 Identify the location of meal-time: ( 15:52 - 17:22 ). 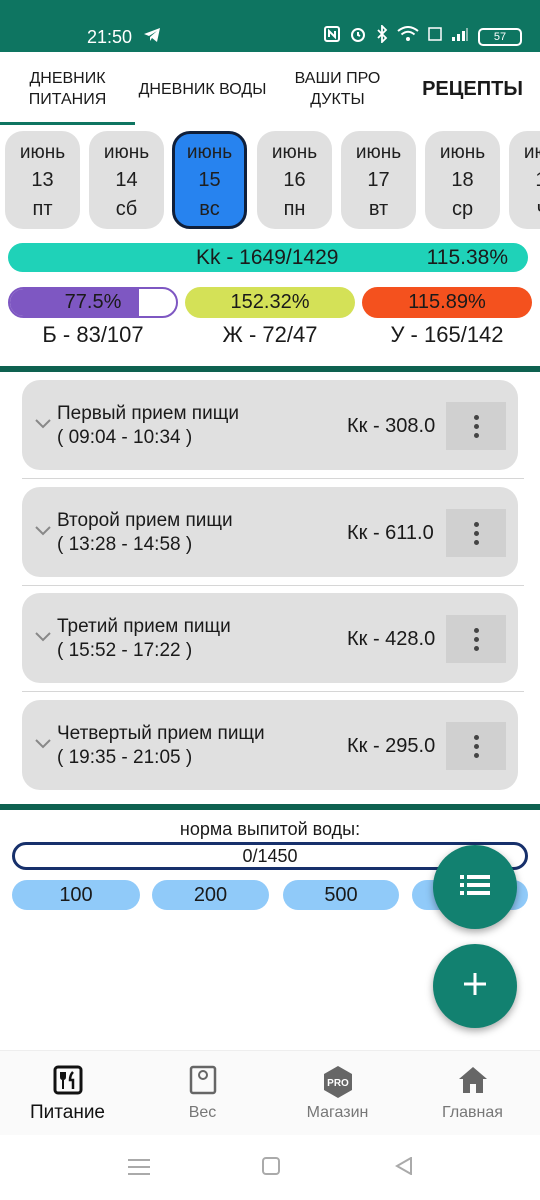
(125, 650).